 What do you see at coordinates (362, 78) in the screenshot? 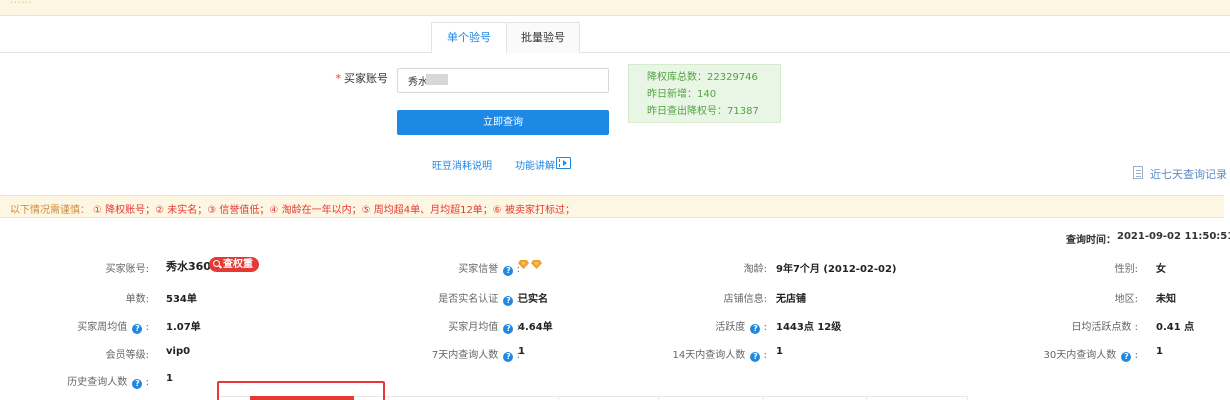
I see `account-label: * 买家账号` at bounding box center [362, 78].